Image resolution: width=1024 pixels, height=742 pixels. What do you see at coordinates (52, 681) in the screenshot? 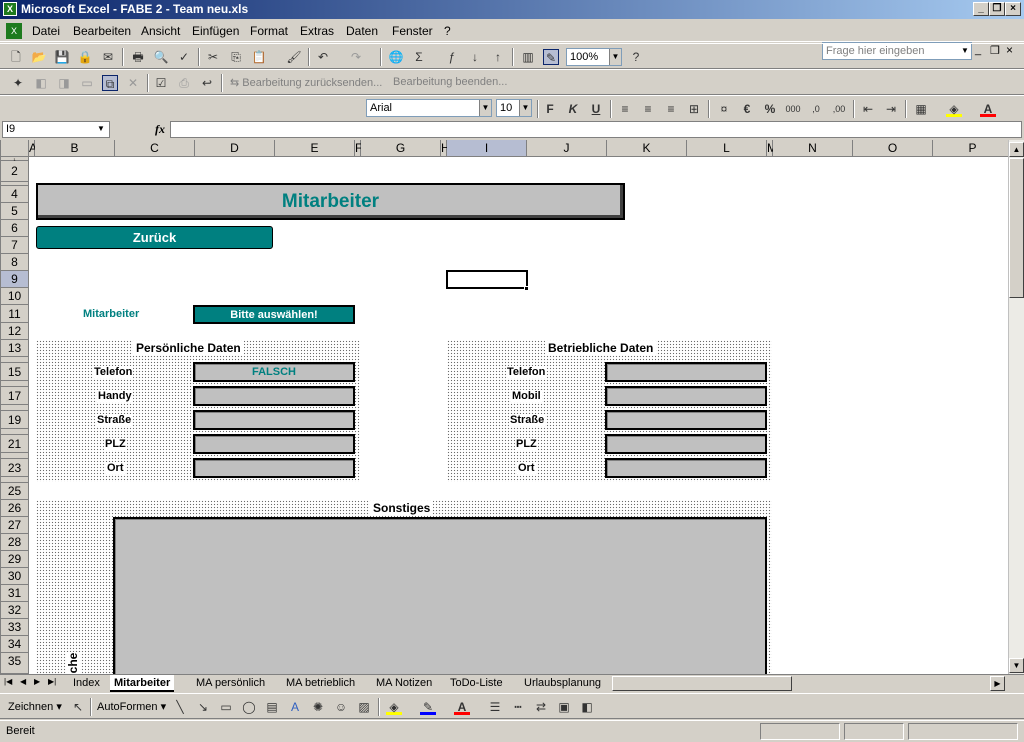
I see `last-sheet-icon: ▶|` at bounding box center [52, 681].